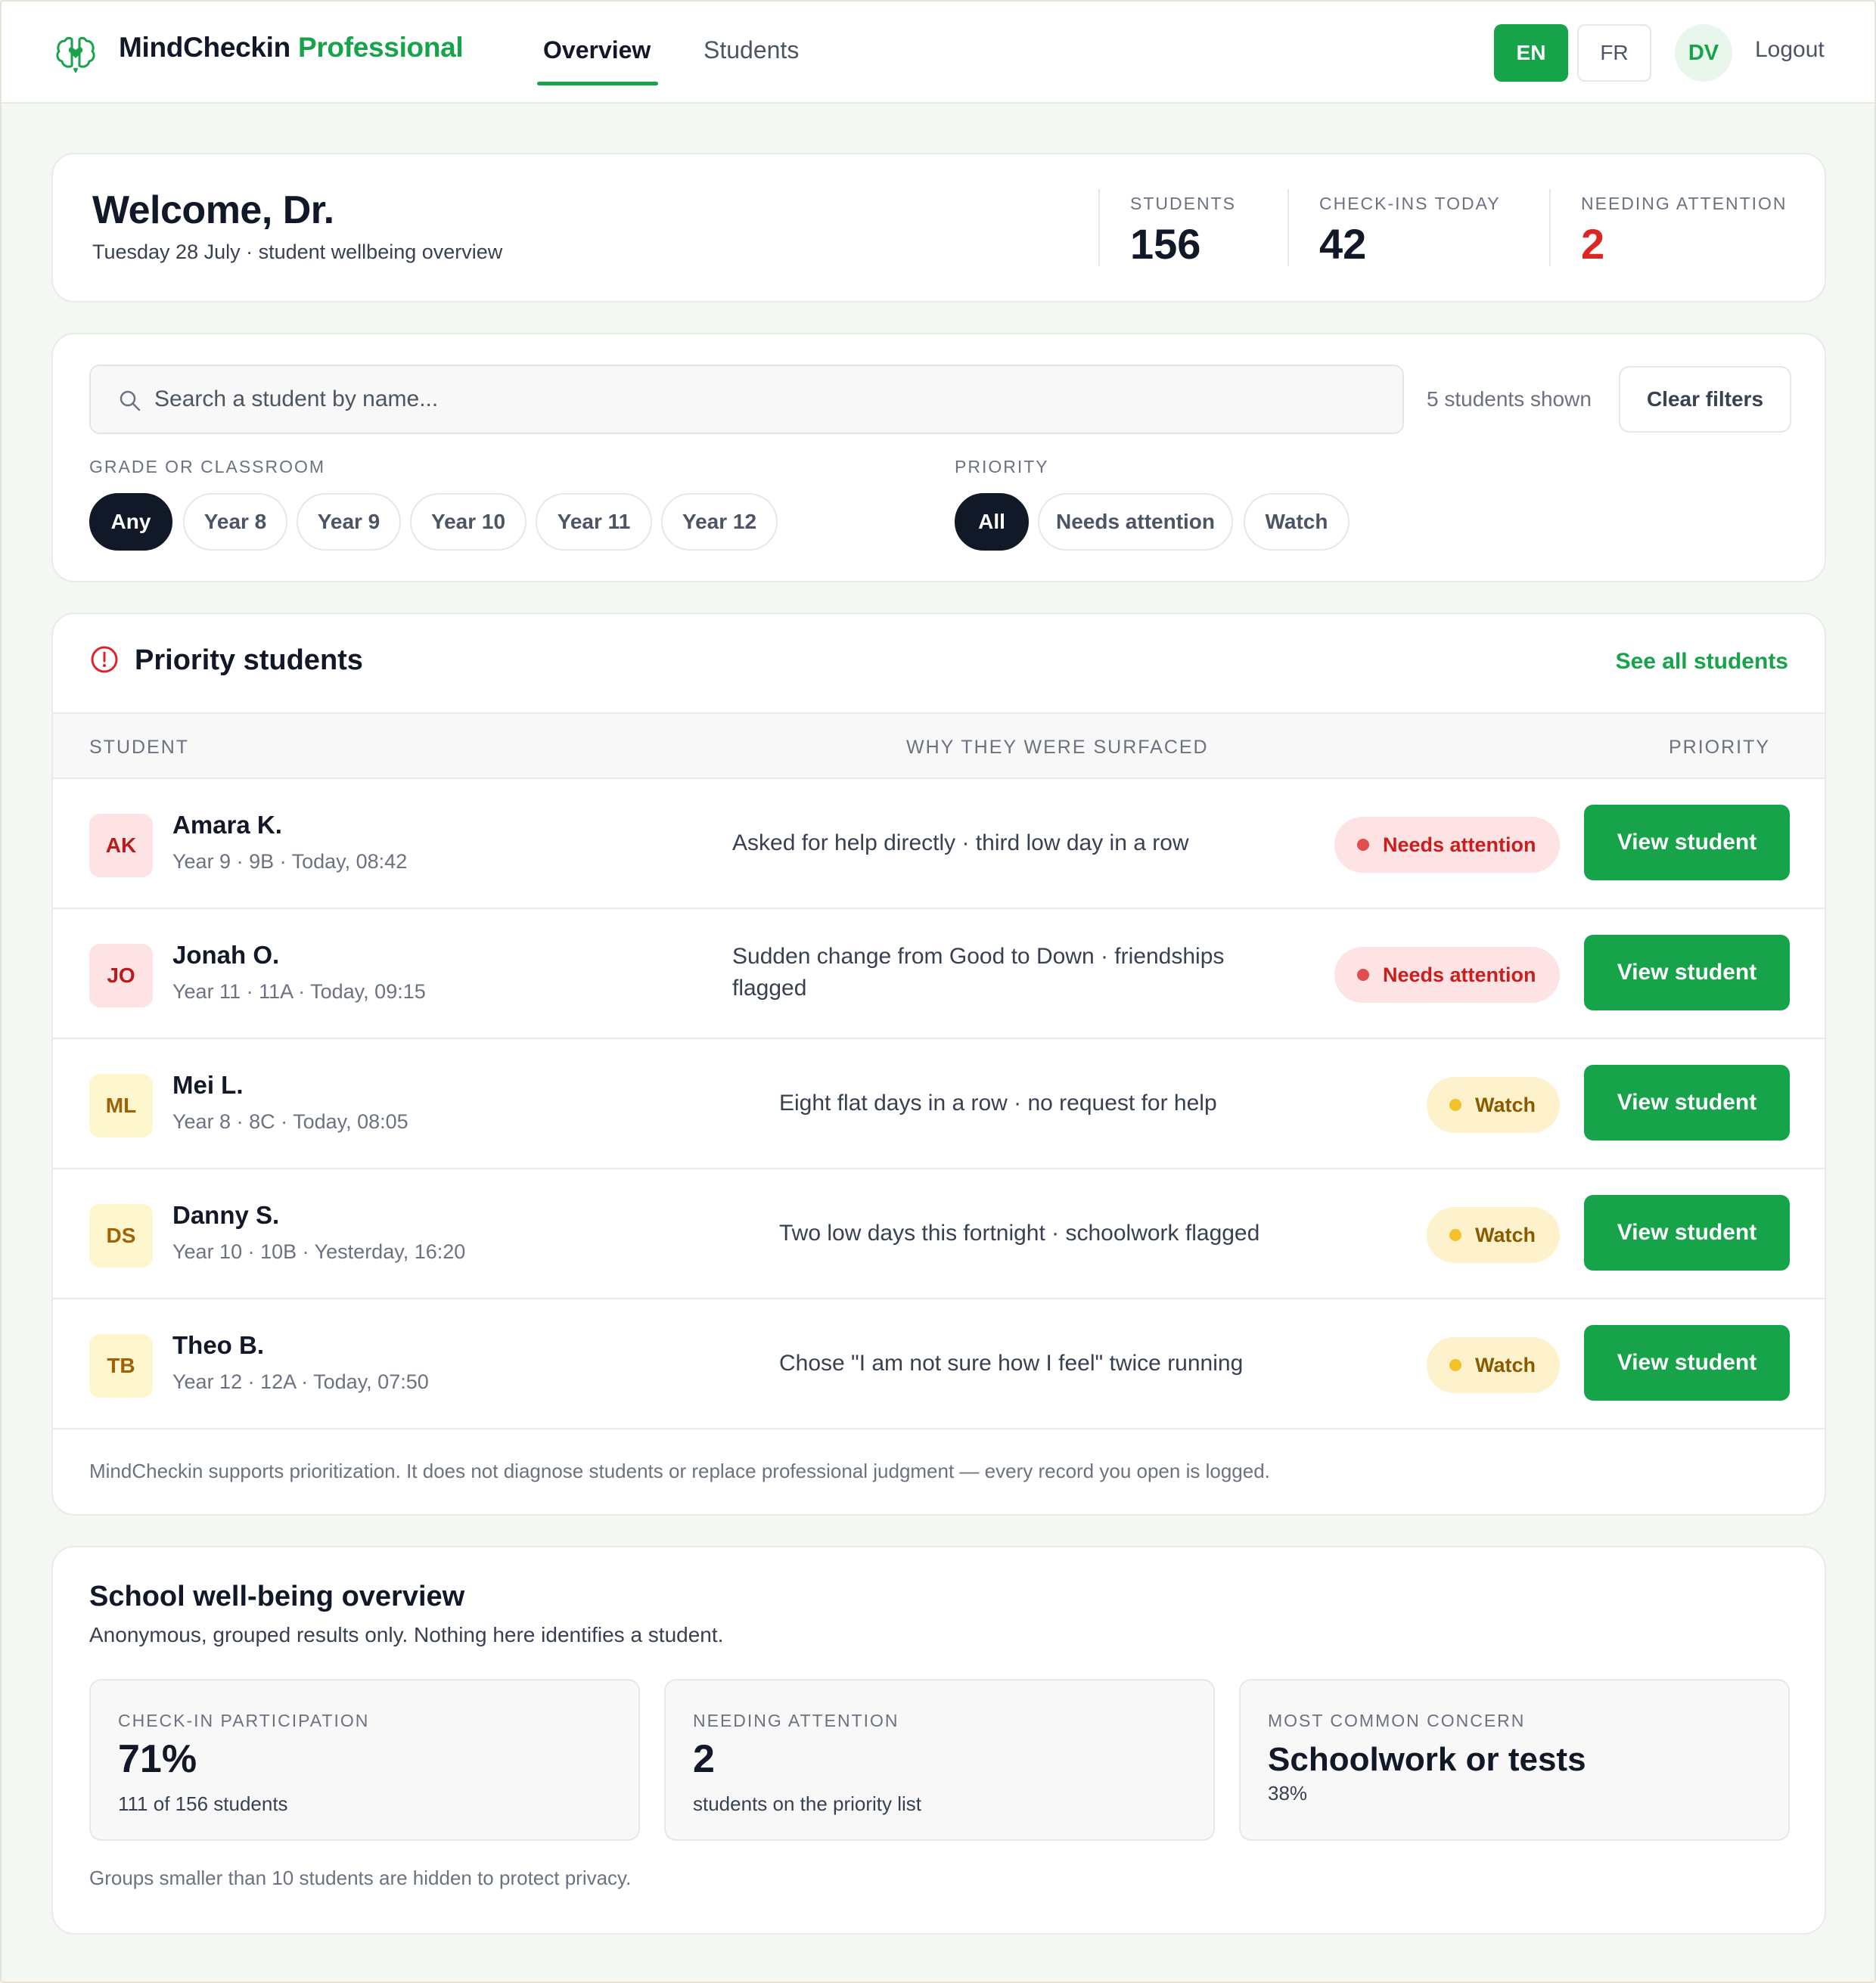 The width and height of the screenshot is (1876, 1983). What do you see at coordinates (1343, 244) in the screenshot?
I see `stat-checkins-value: 42` at bounding box center [1343, 244].